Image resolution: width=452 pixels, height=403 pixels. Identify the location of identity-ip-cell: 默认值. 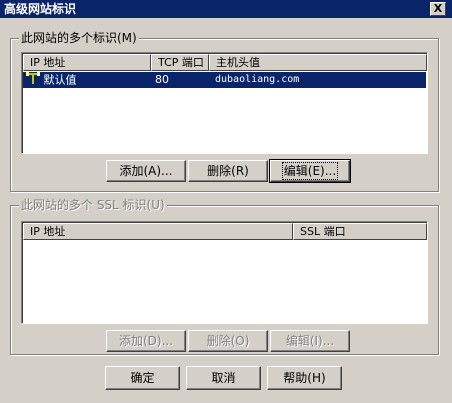
(51, 80).